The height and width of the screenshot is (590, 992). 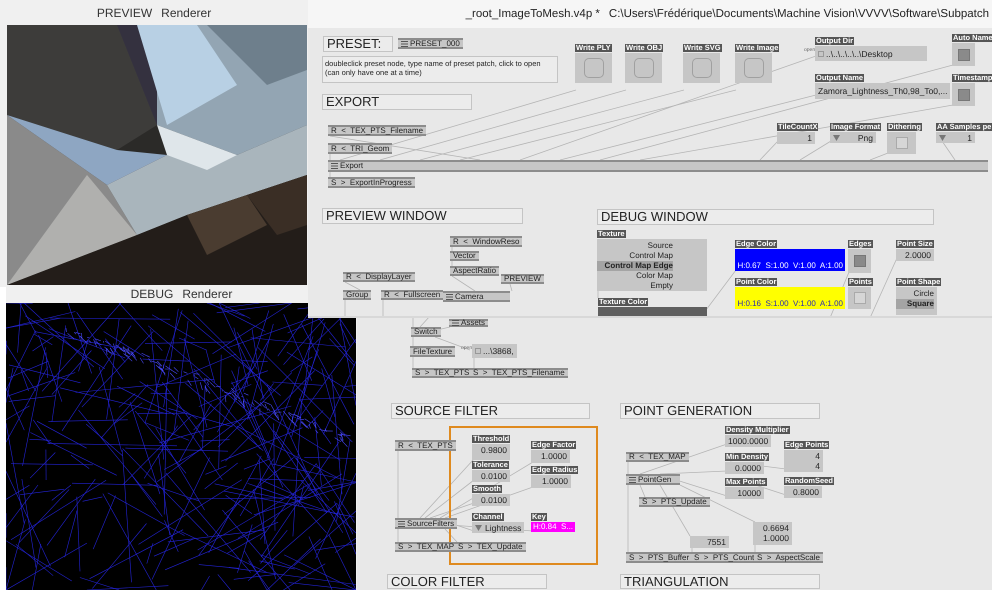 What do you see at coordinates (498, 527) in the screenshot?
I see `enum-dropdown: Lightness` at bounding box center [498, 527].